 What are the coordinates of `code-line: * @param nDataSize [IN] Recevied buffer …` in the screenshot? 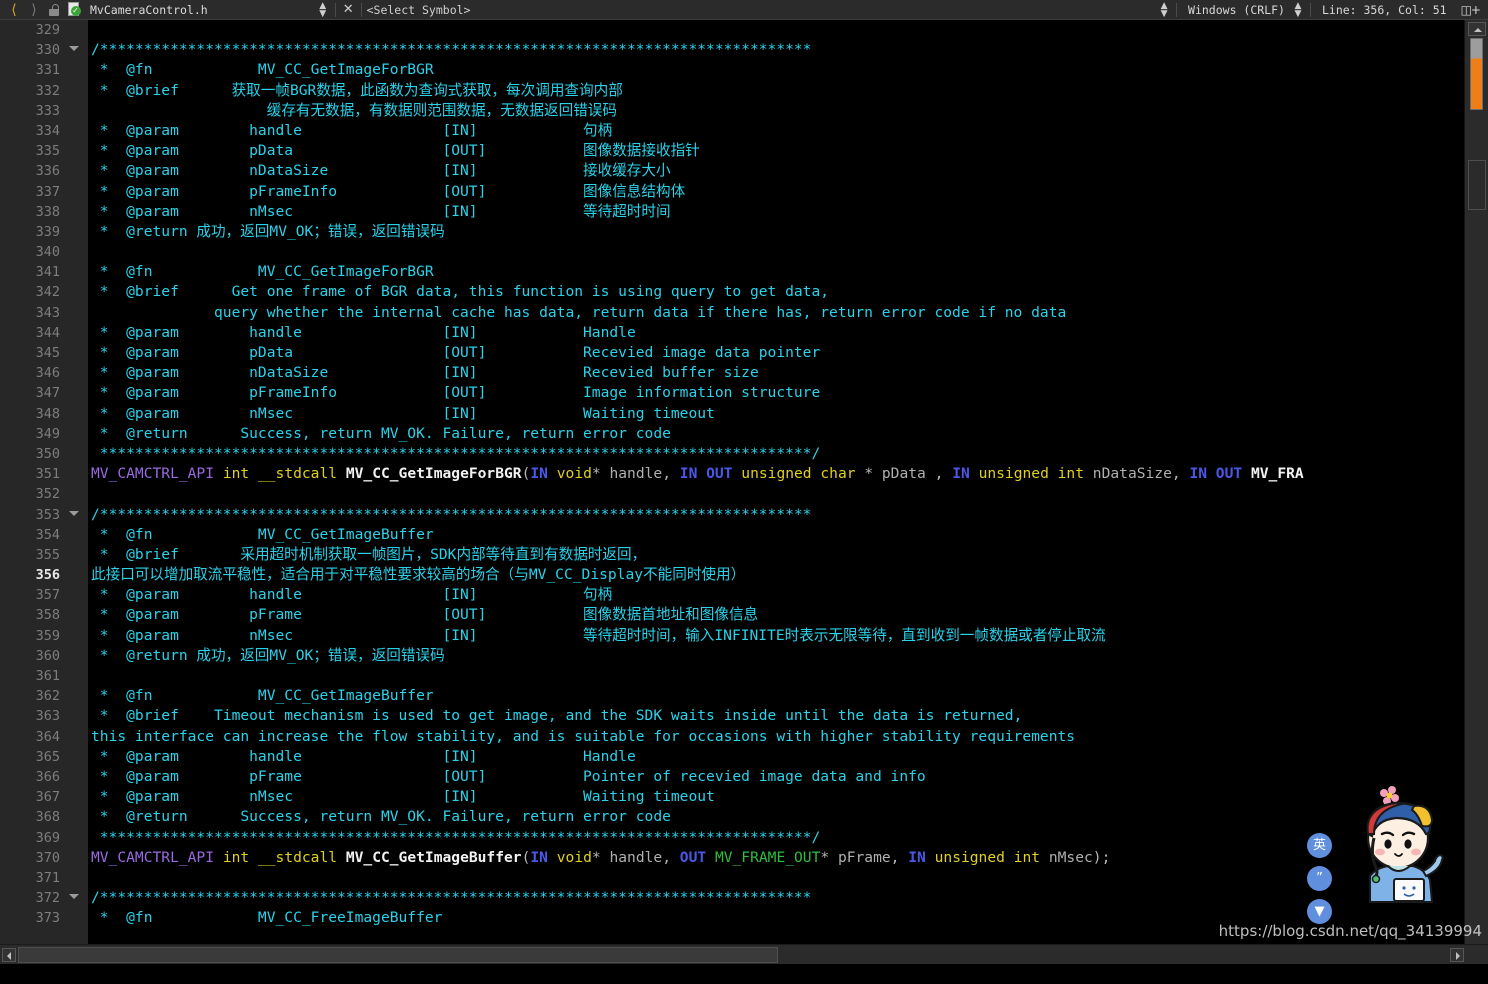 It's located at (789, 373).